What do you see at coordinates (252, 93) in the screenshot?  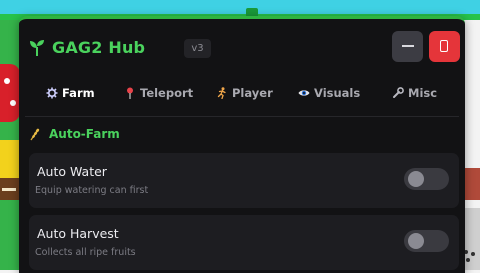 I see `tab-label: Player` at bounding box center [252, 93].